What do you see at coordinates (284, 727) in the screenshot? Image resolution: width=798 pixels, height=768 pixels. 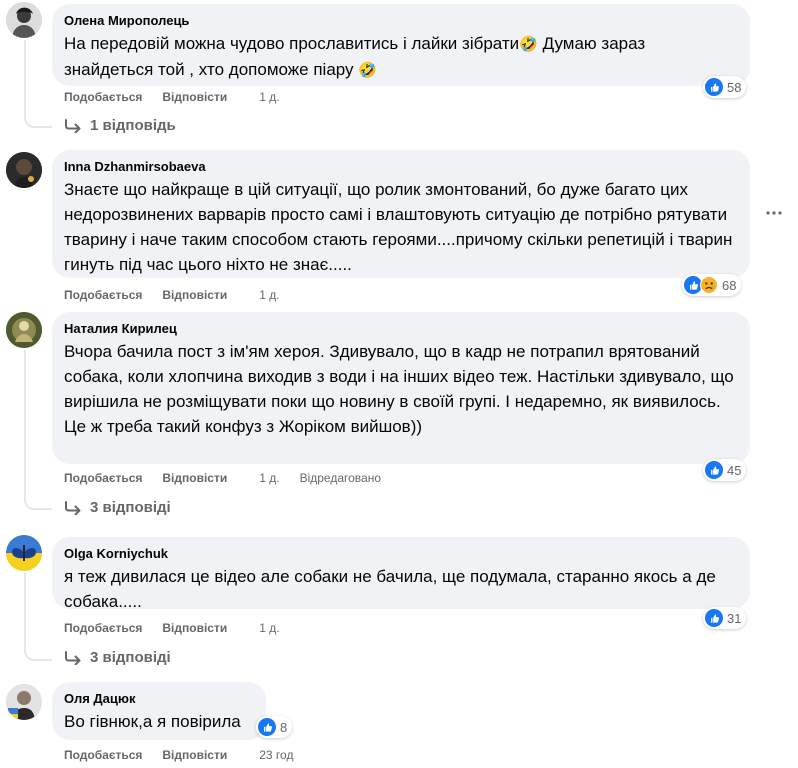 I see `reaction-count: 8` at bounding box center [284, 727].